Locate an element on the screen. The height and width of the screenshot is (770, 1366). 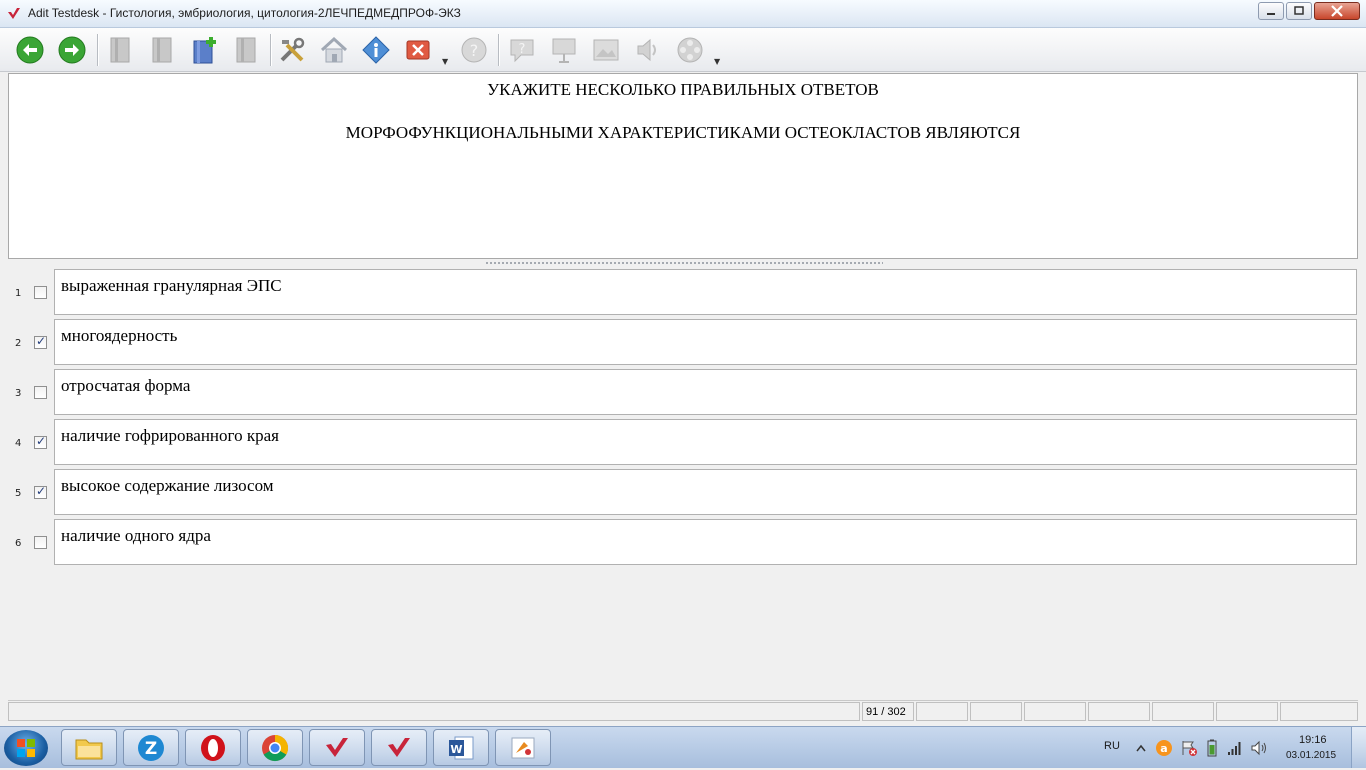
home-button is located at coordinates (334, 50).